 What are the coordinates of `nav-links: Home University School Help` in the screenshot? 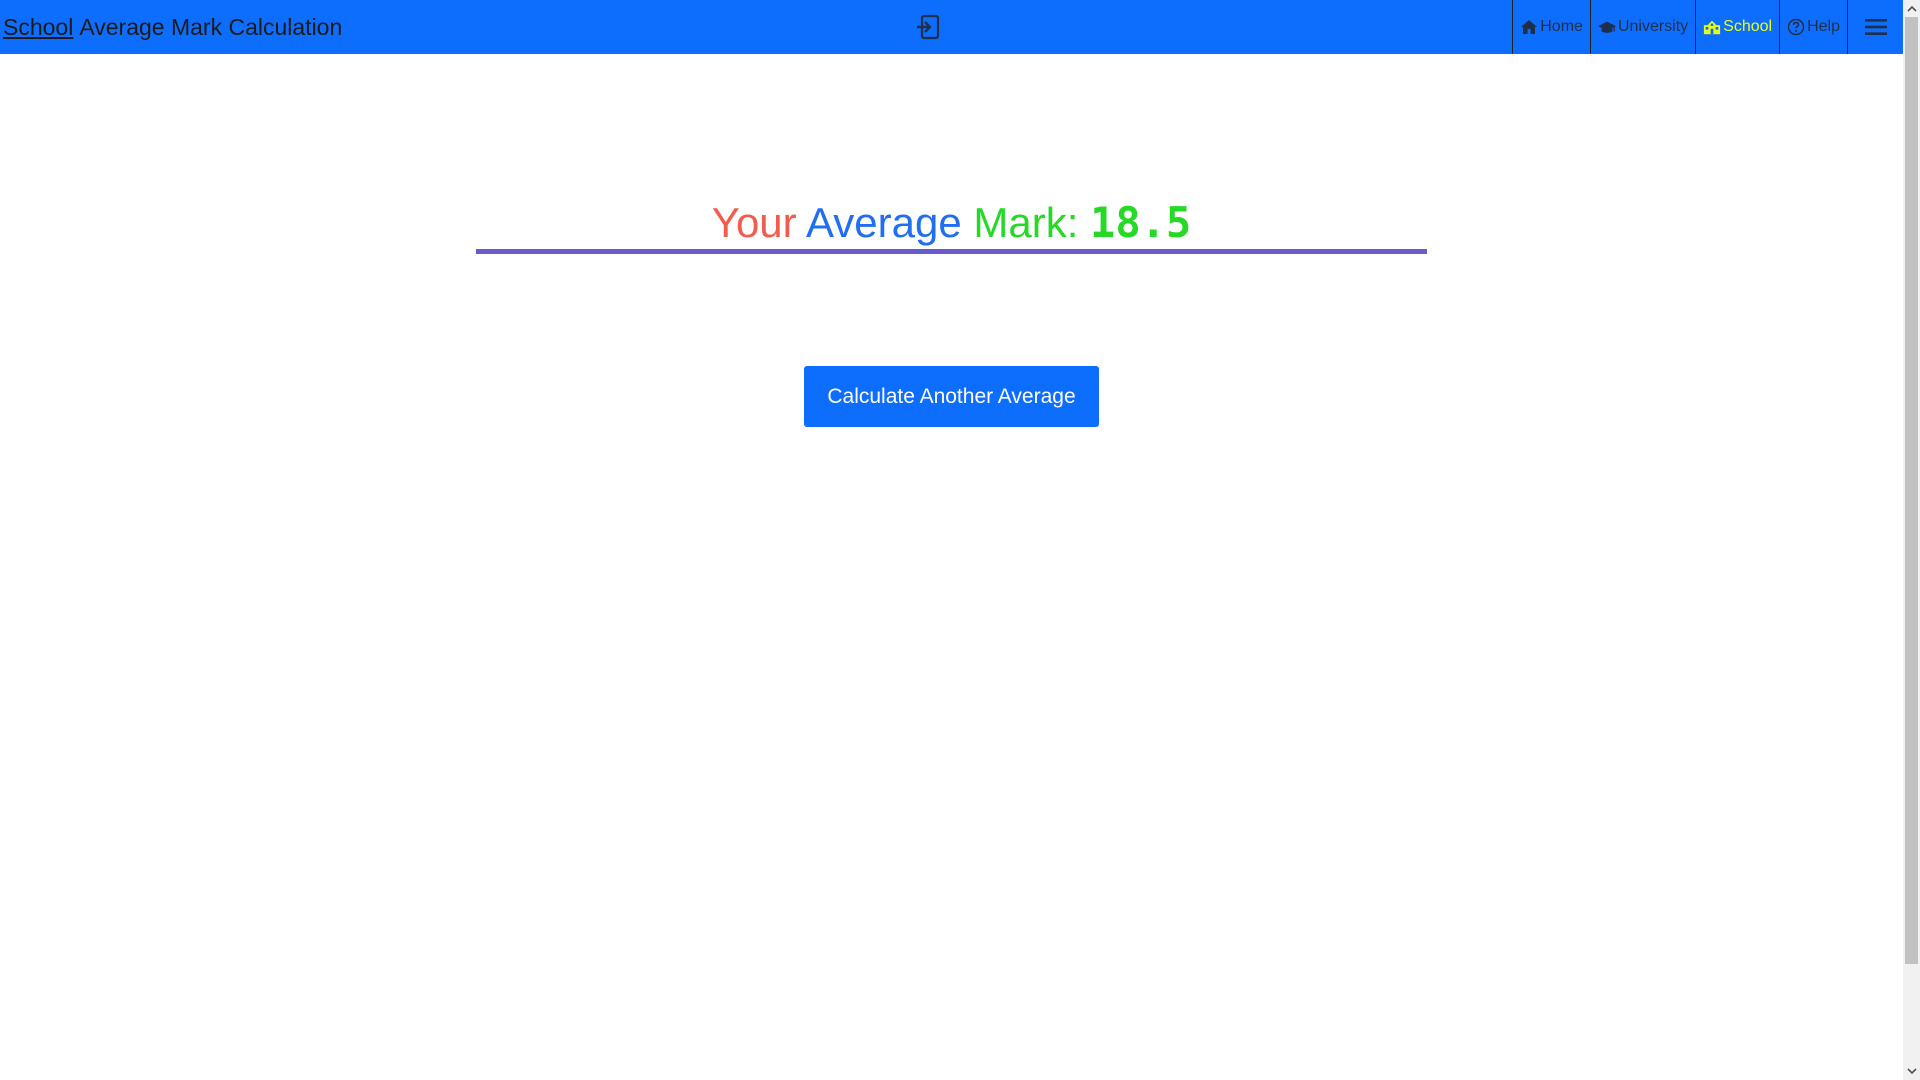 It's located at (1707, 27).